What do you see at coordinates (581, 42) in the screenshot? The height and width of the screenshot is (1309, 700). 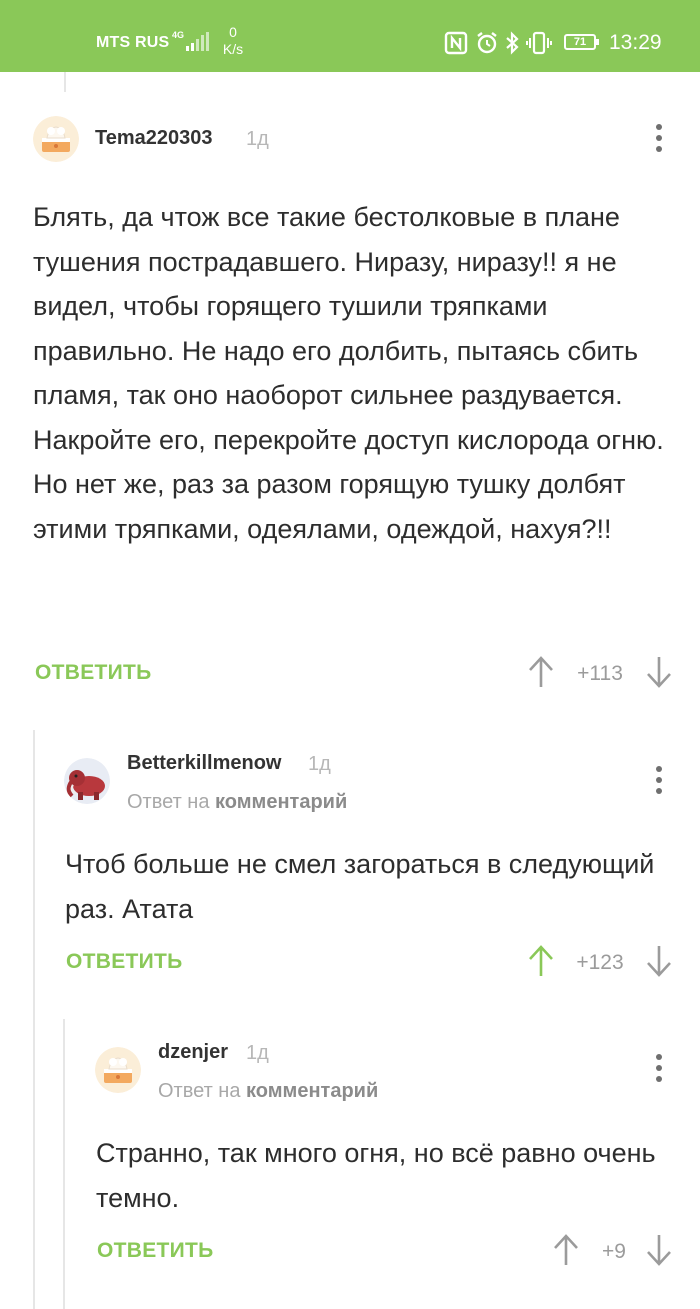 I see `battery-icon: 71` at bounding box center [581, 42].